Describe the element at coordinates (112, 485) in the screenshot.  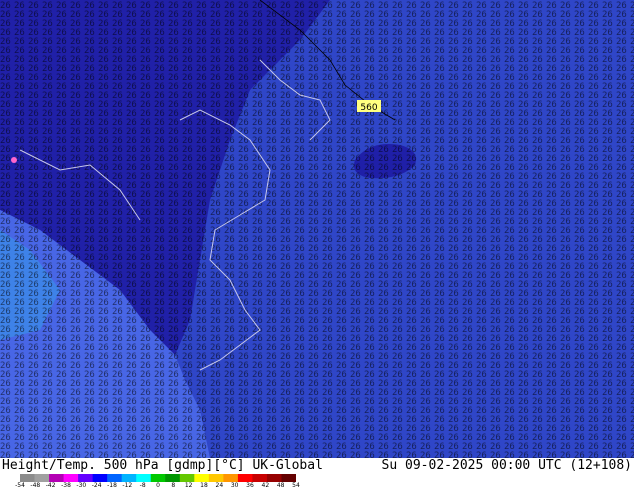
I see `colorbar-tick-label: -18` at that location.